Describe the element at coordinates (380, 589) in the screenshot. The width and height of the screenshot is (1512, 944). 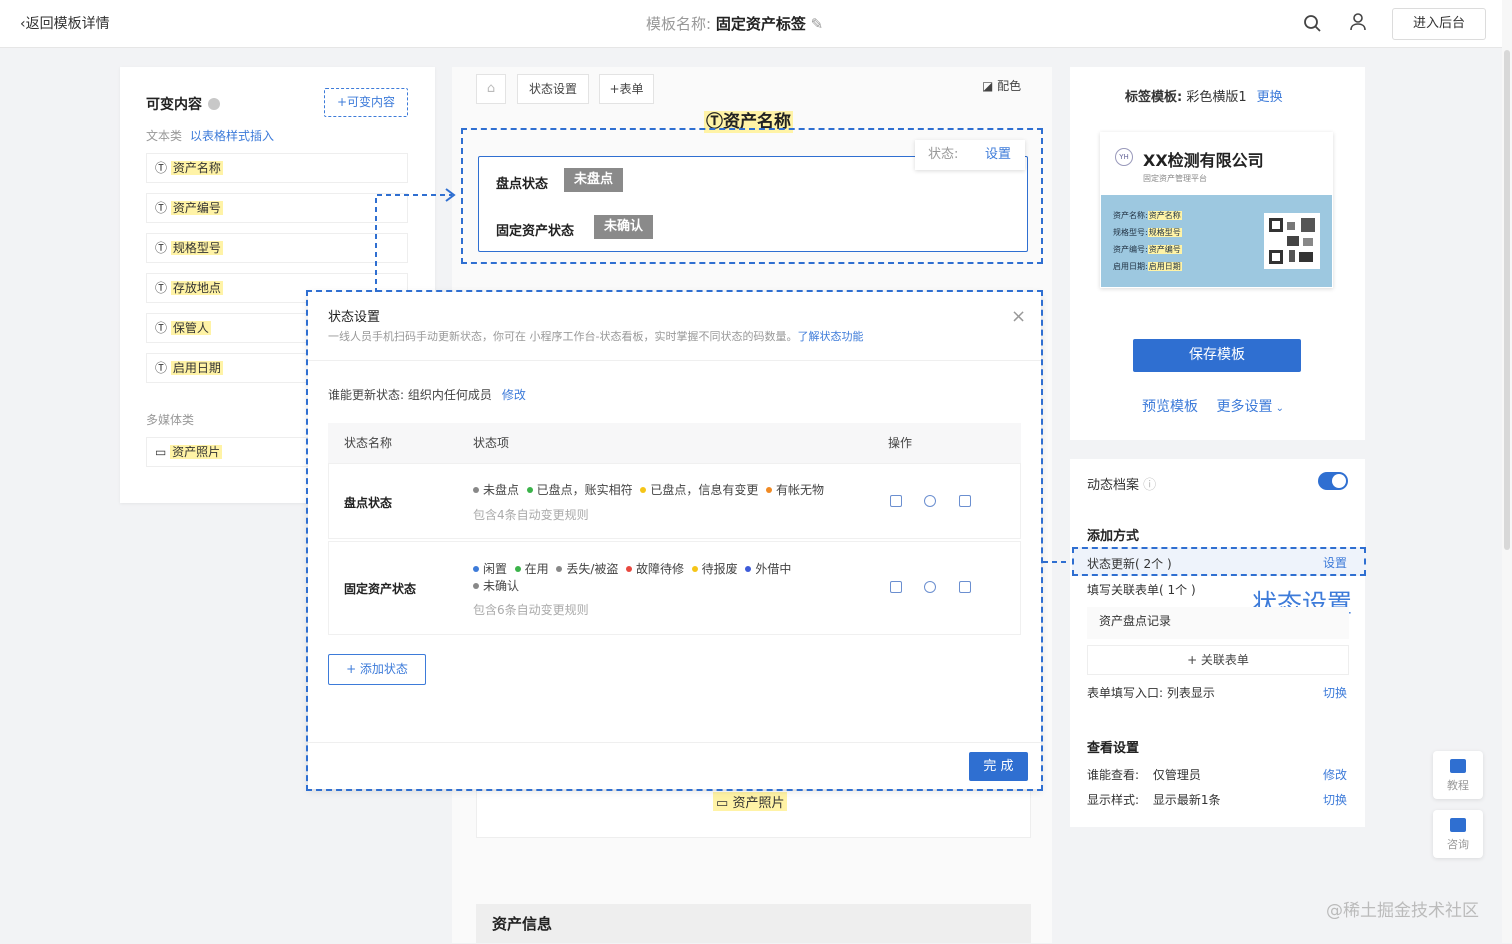
I see `state-name: 固定资产状态` at that location.